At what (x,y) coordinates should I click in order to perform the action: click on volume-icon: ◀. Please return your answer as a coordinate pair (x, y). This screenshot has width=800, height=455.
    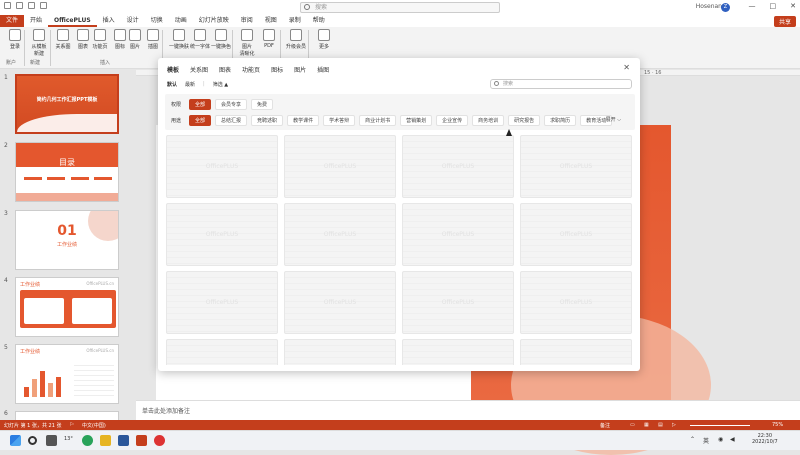
    Looking at the image, I should click on (732, 439).